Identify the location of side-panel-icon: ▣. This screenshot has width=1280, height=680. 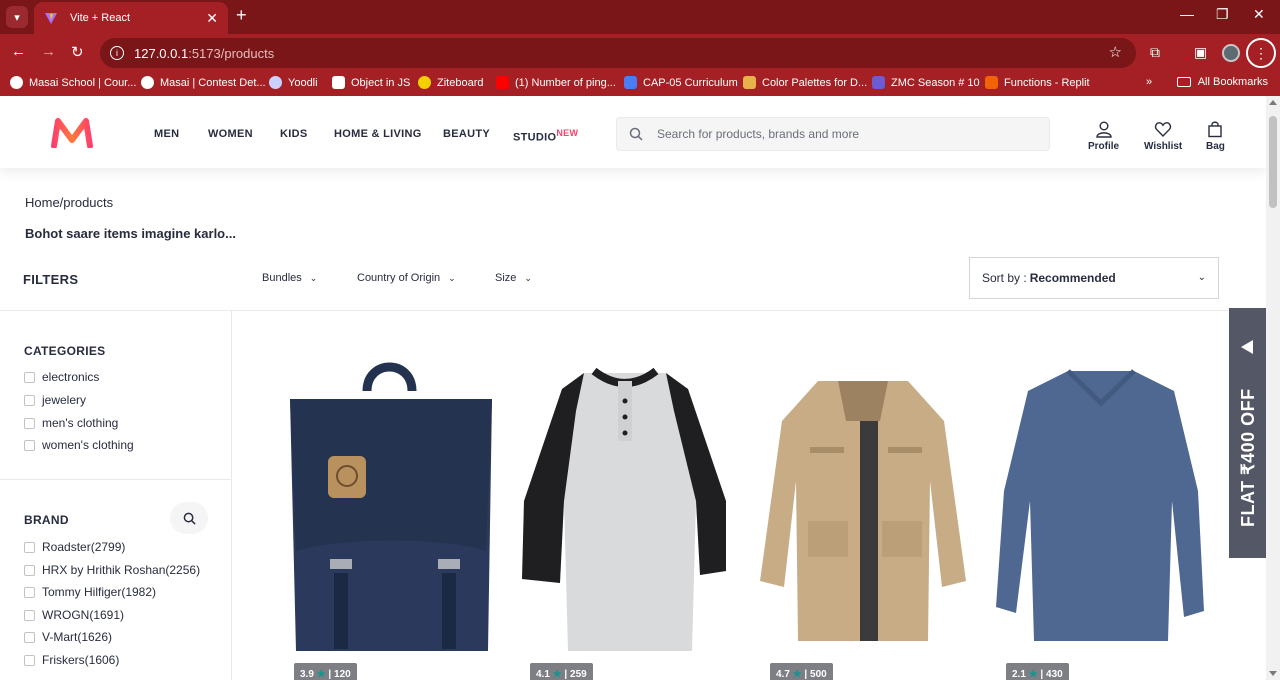
(1200, 52).